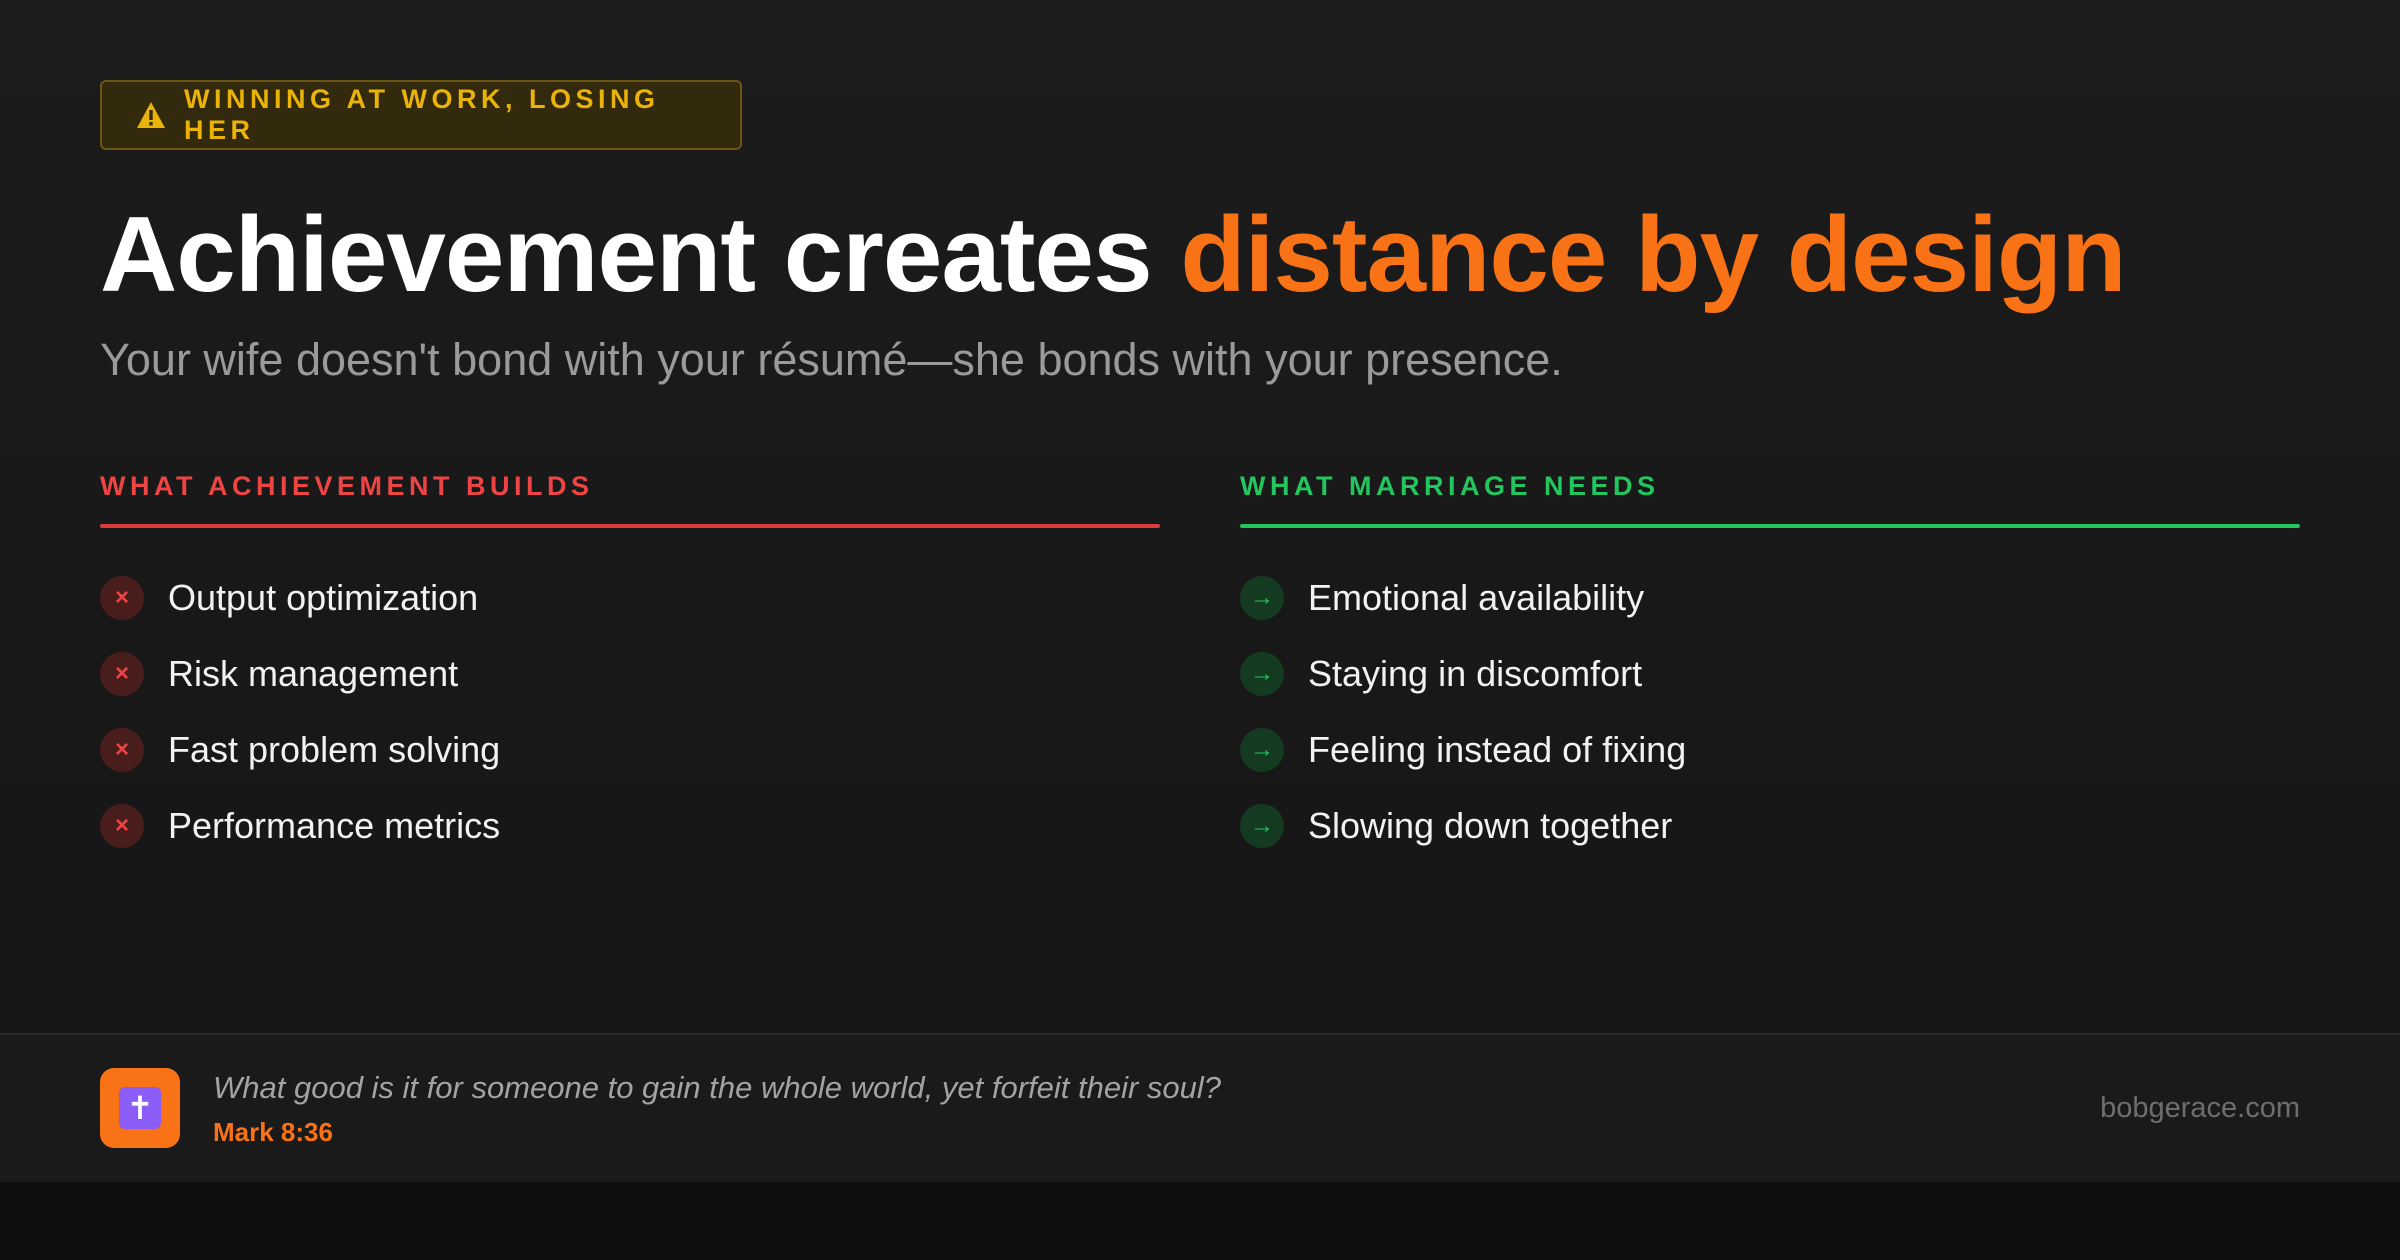 This screenshot has height=1260, width=2400. I want to click on list-item-label: Feeling instead of fixing, so click(1497, 749).